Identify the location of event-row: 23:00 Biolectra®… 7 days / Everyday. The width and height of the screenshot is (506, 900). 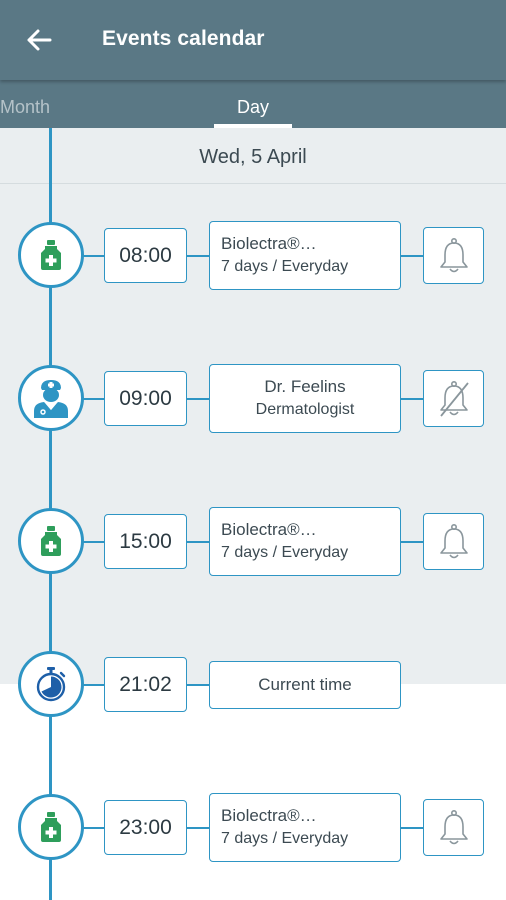
(253, 838).